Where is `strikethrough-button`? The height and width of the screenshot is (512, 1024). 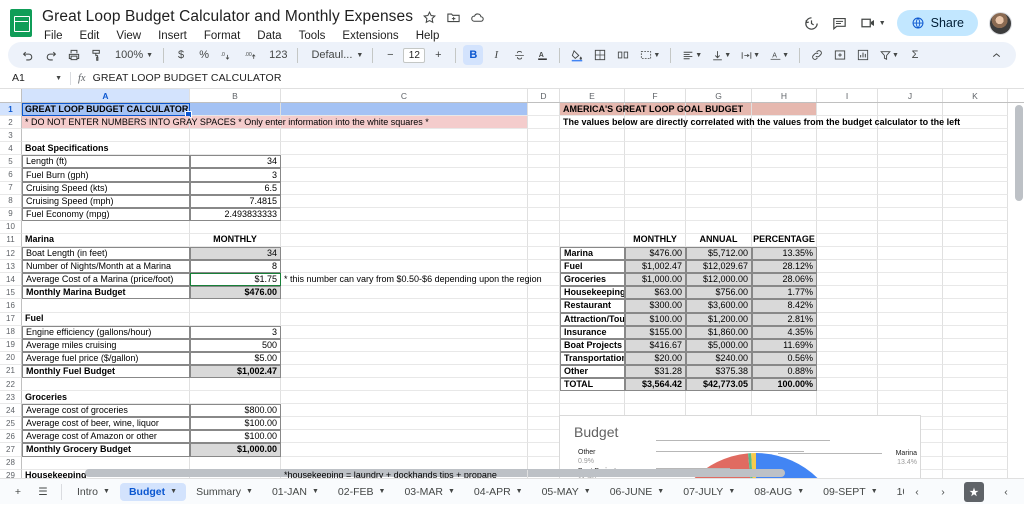
strikethrough-button is located at coordinates (519, 55).